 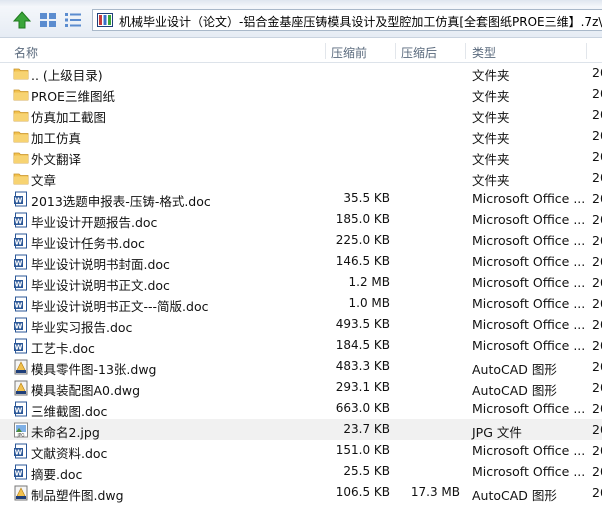 What do you see at coordinates (20, 434) in the screenshot?
I see `svg-text: JPG` at bounding box center [20, 434].